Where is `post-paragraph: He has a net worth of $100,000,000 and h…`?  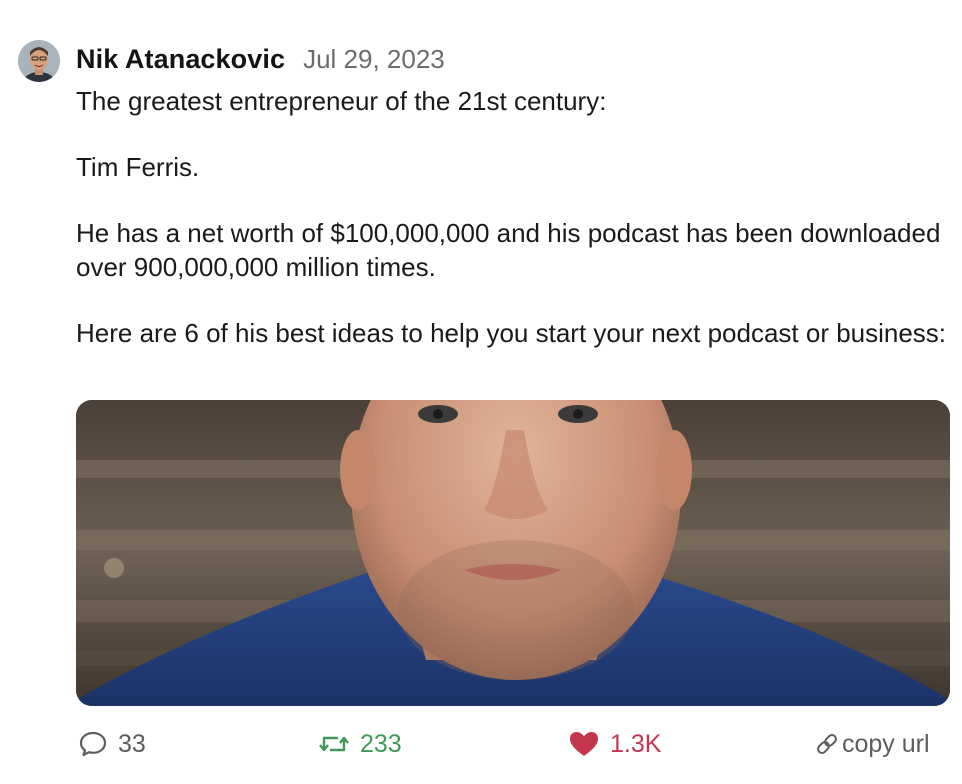 post-paragraph: He has a net worth of $100,000,000 and h… is located at coordinates (508, 250).